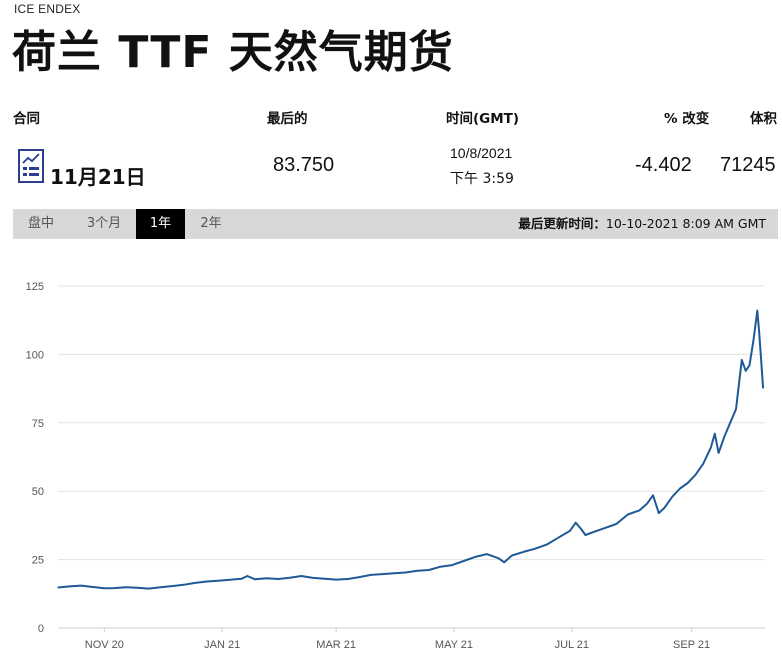  Describe the element at coordinates (38, 424) in the screenshot. I see `y-tick-label: 75` at that location.